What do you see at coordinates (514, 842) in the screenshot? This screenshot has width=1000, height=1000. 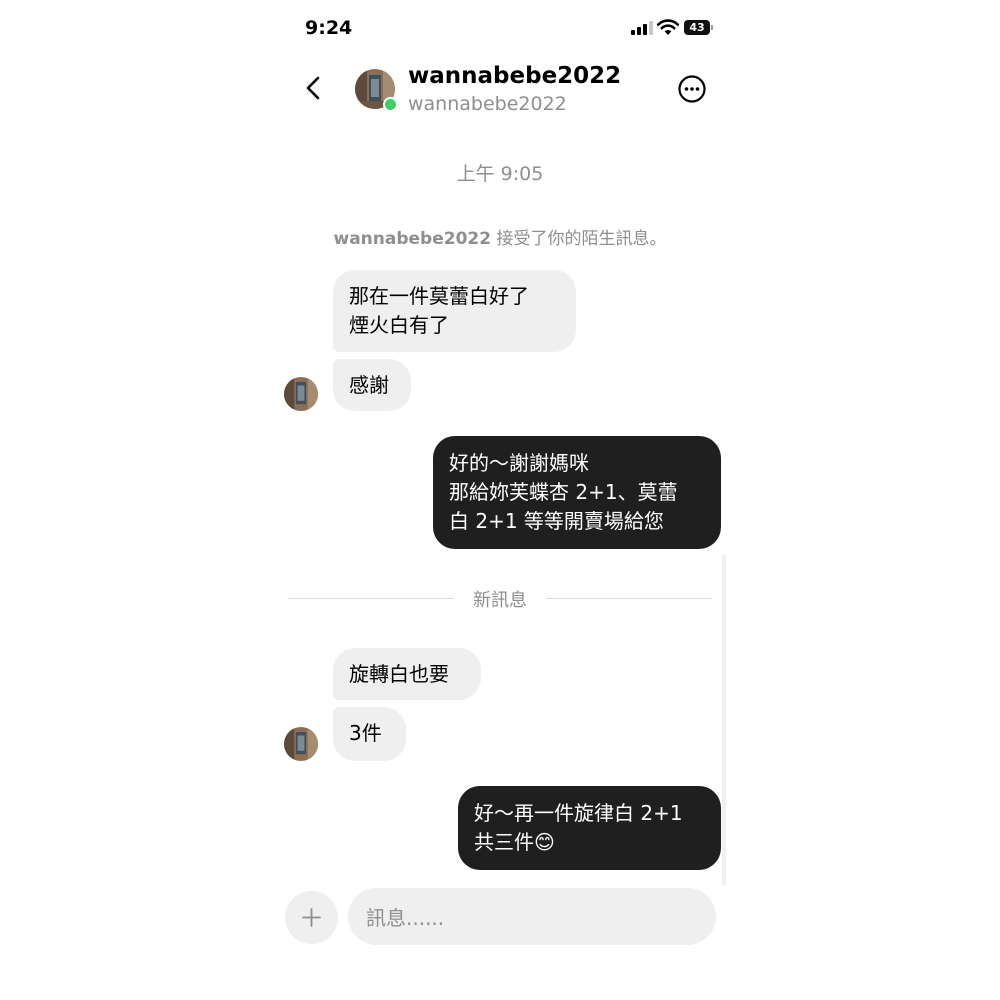 I see `message-line: 共三件😊` at bounding box center [514, 842].